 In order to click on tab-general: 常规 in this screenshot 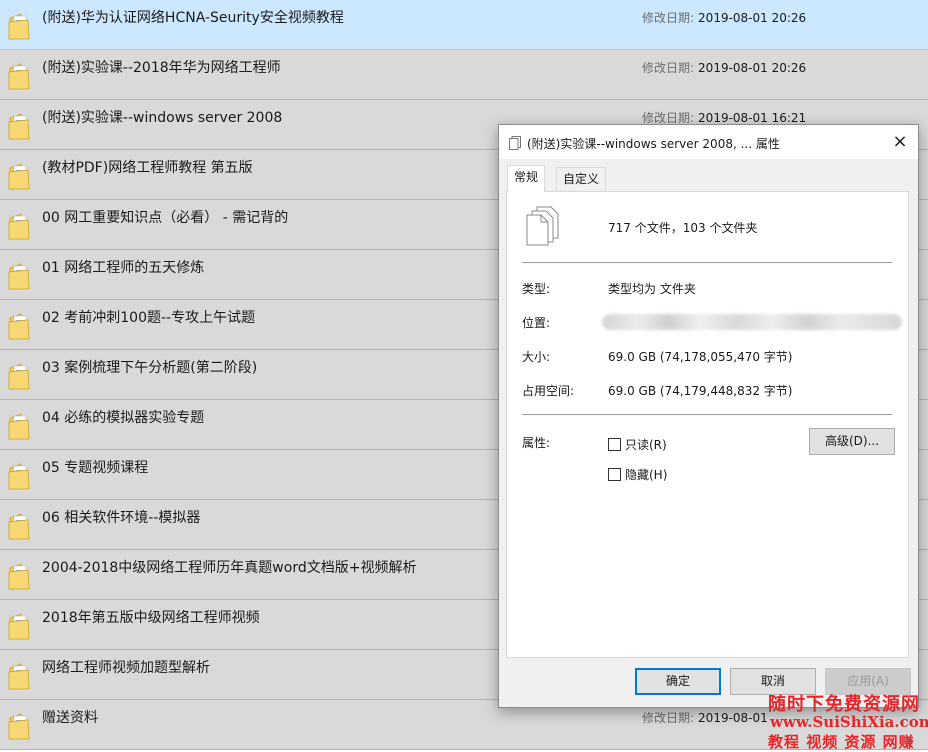, I will do `click(526, 178)`.